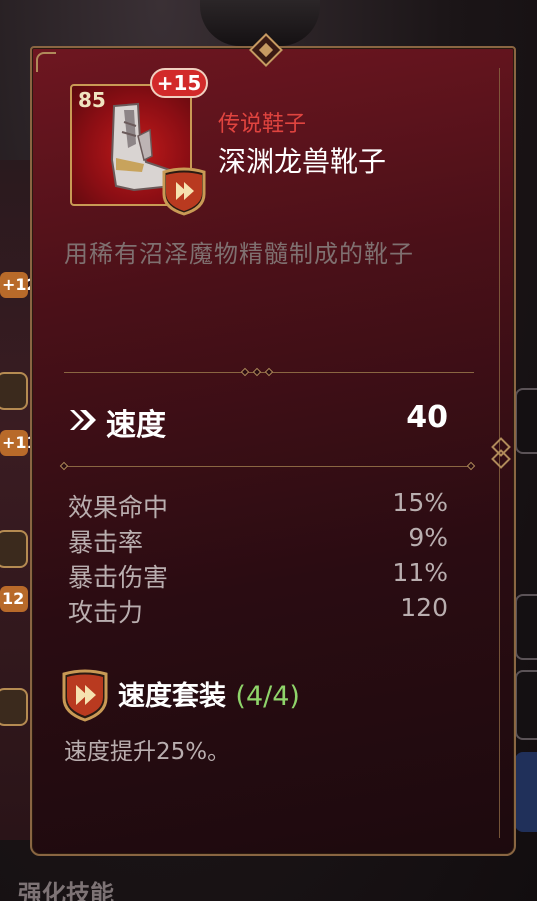  What do you see at coordinates (424, 607) in the screenshot?
I see `sub-stat-value: 120` at bounding box center [424, 607].